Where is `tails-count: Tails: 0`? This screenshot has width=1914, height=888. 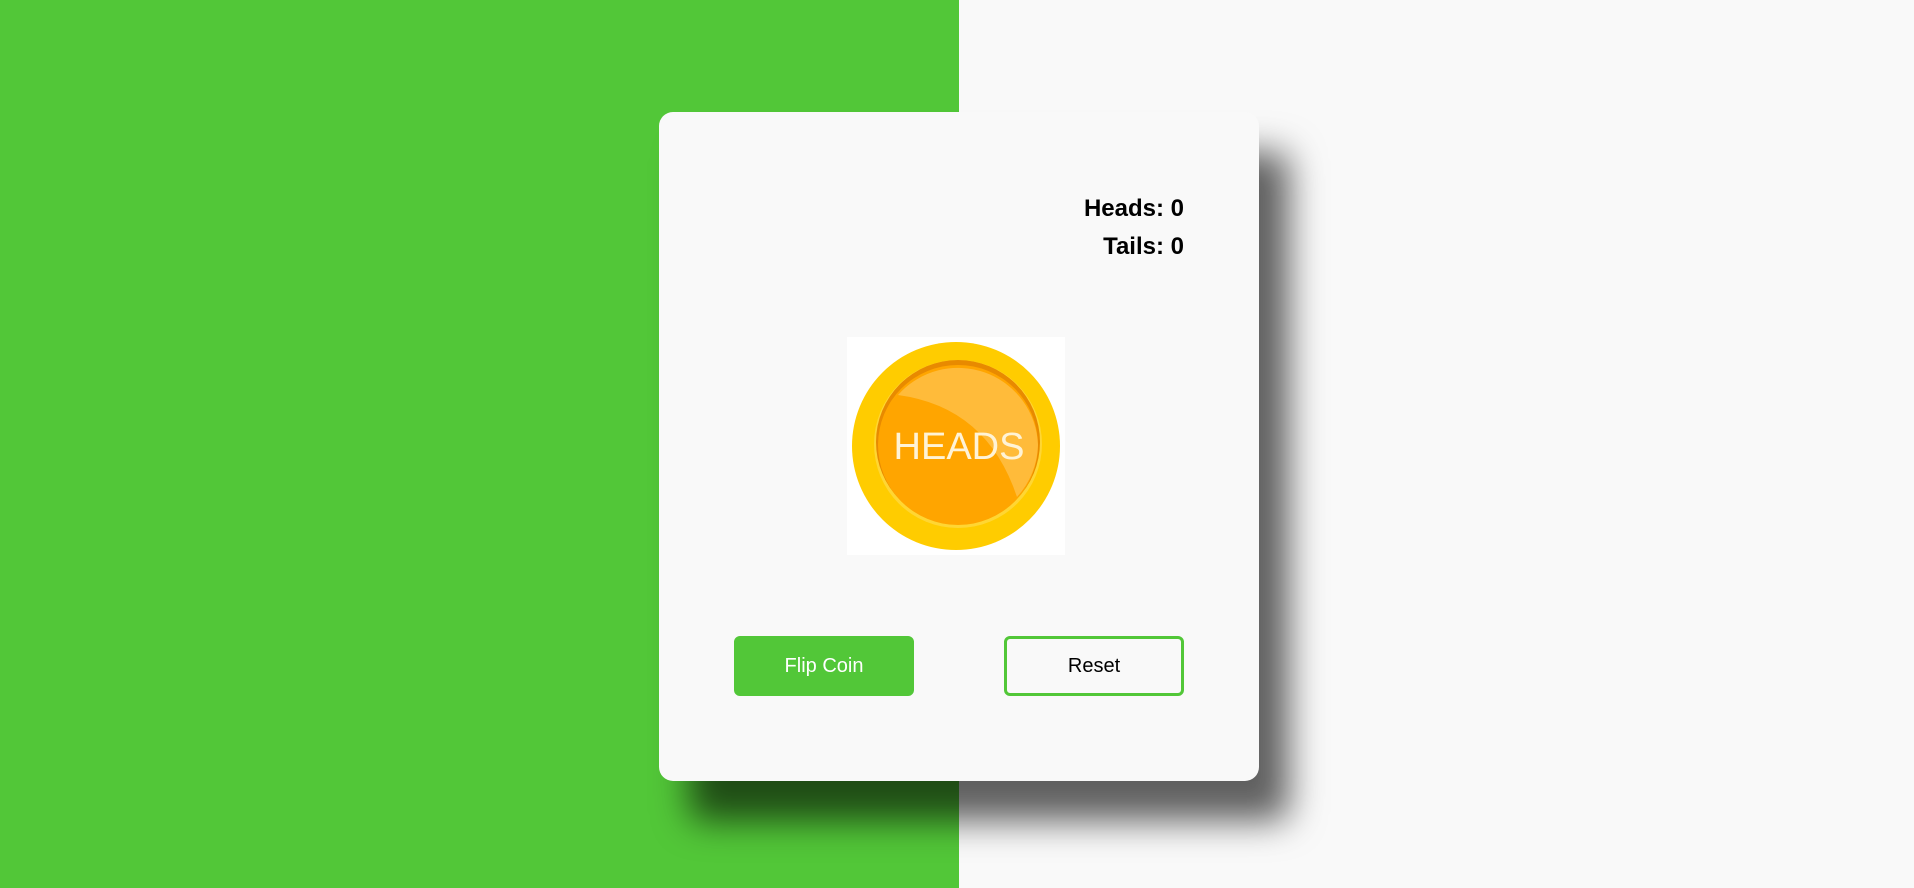 tails-count: Tails: 0 is located at coordinates (1143, 246).